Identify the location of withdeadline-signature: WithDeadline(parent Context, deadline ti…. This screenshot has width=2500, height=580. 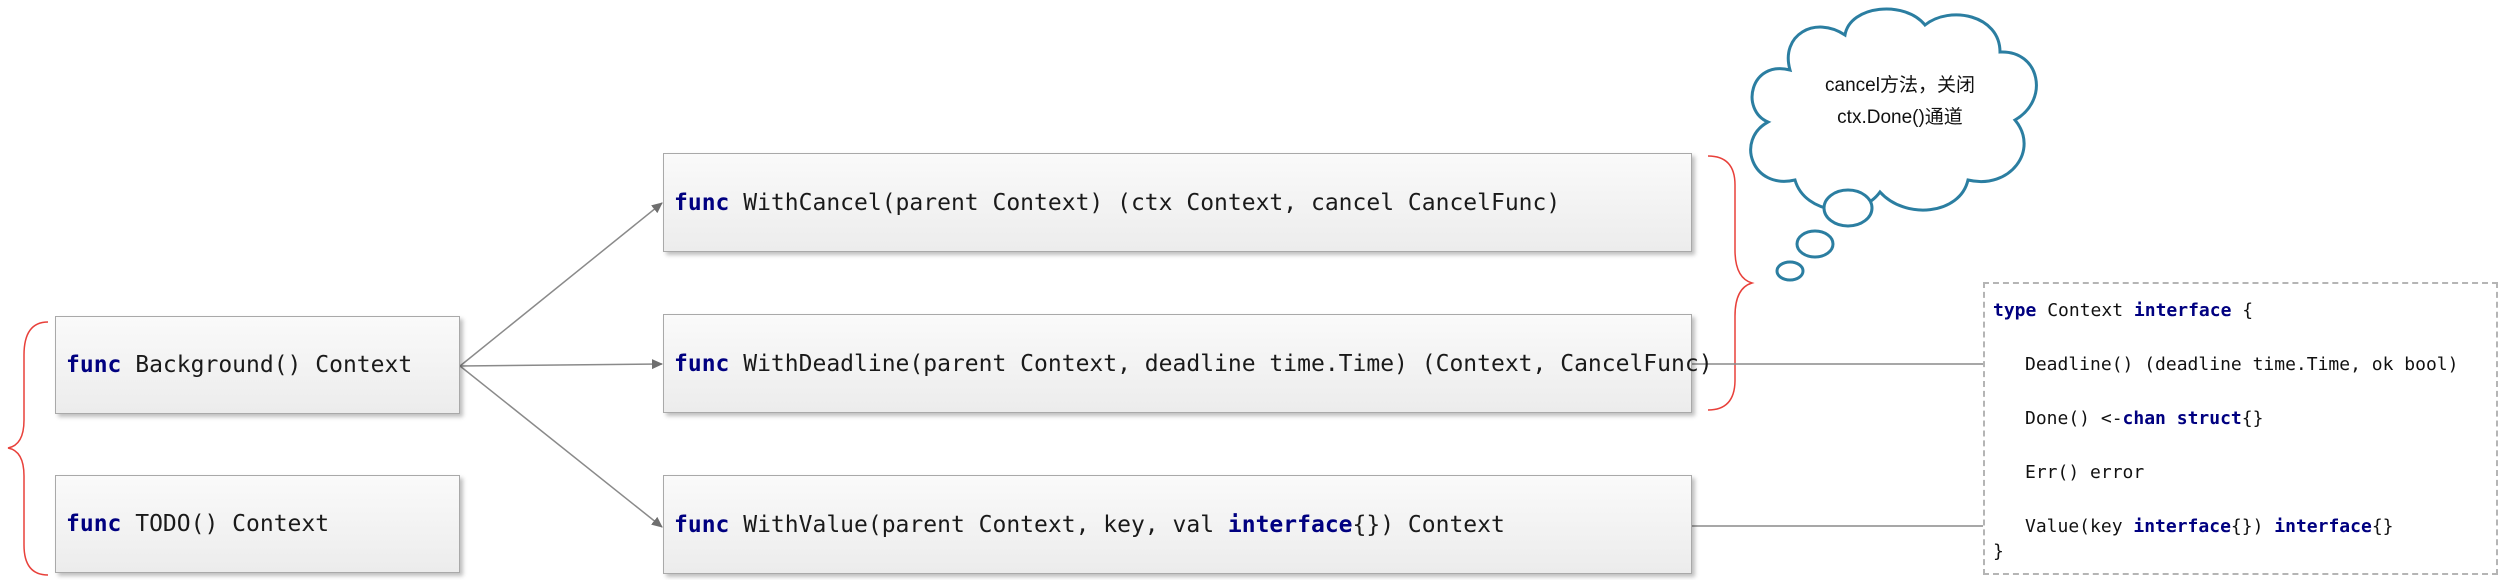
(1221, 363).